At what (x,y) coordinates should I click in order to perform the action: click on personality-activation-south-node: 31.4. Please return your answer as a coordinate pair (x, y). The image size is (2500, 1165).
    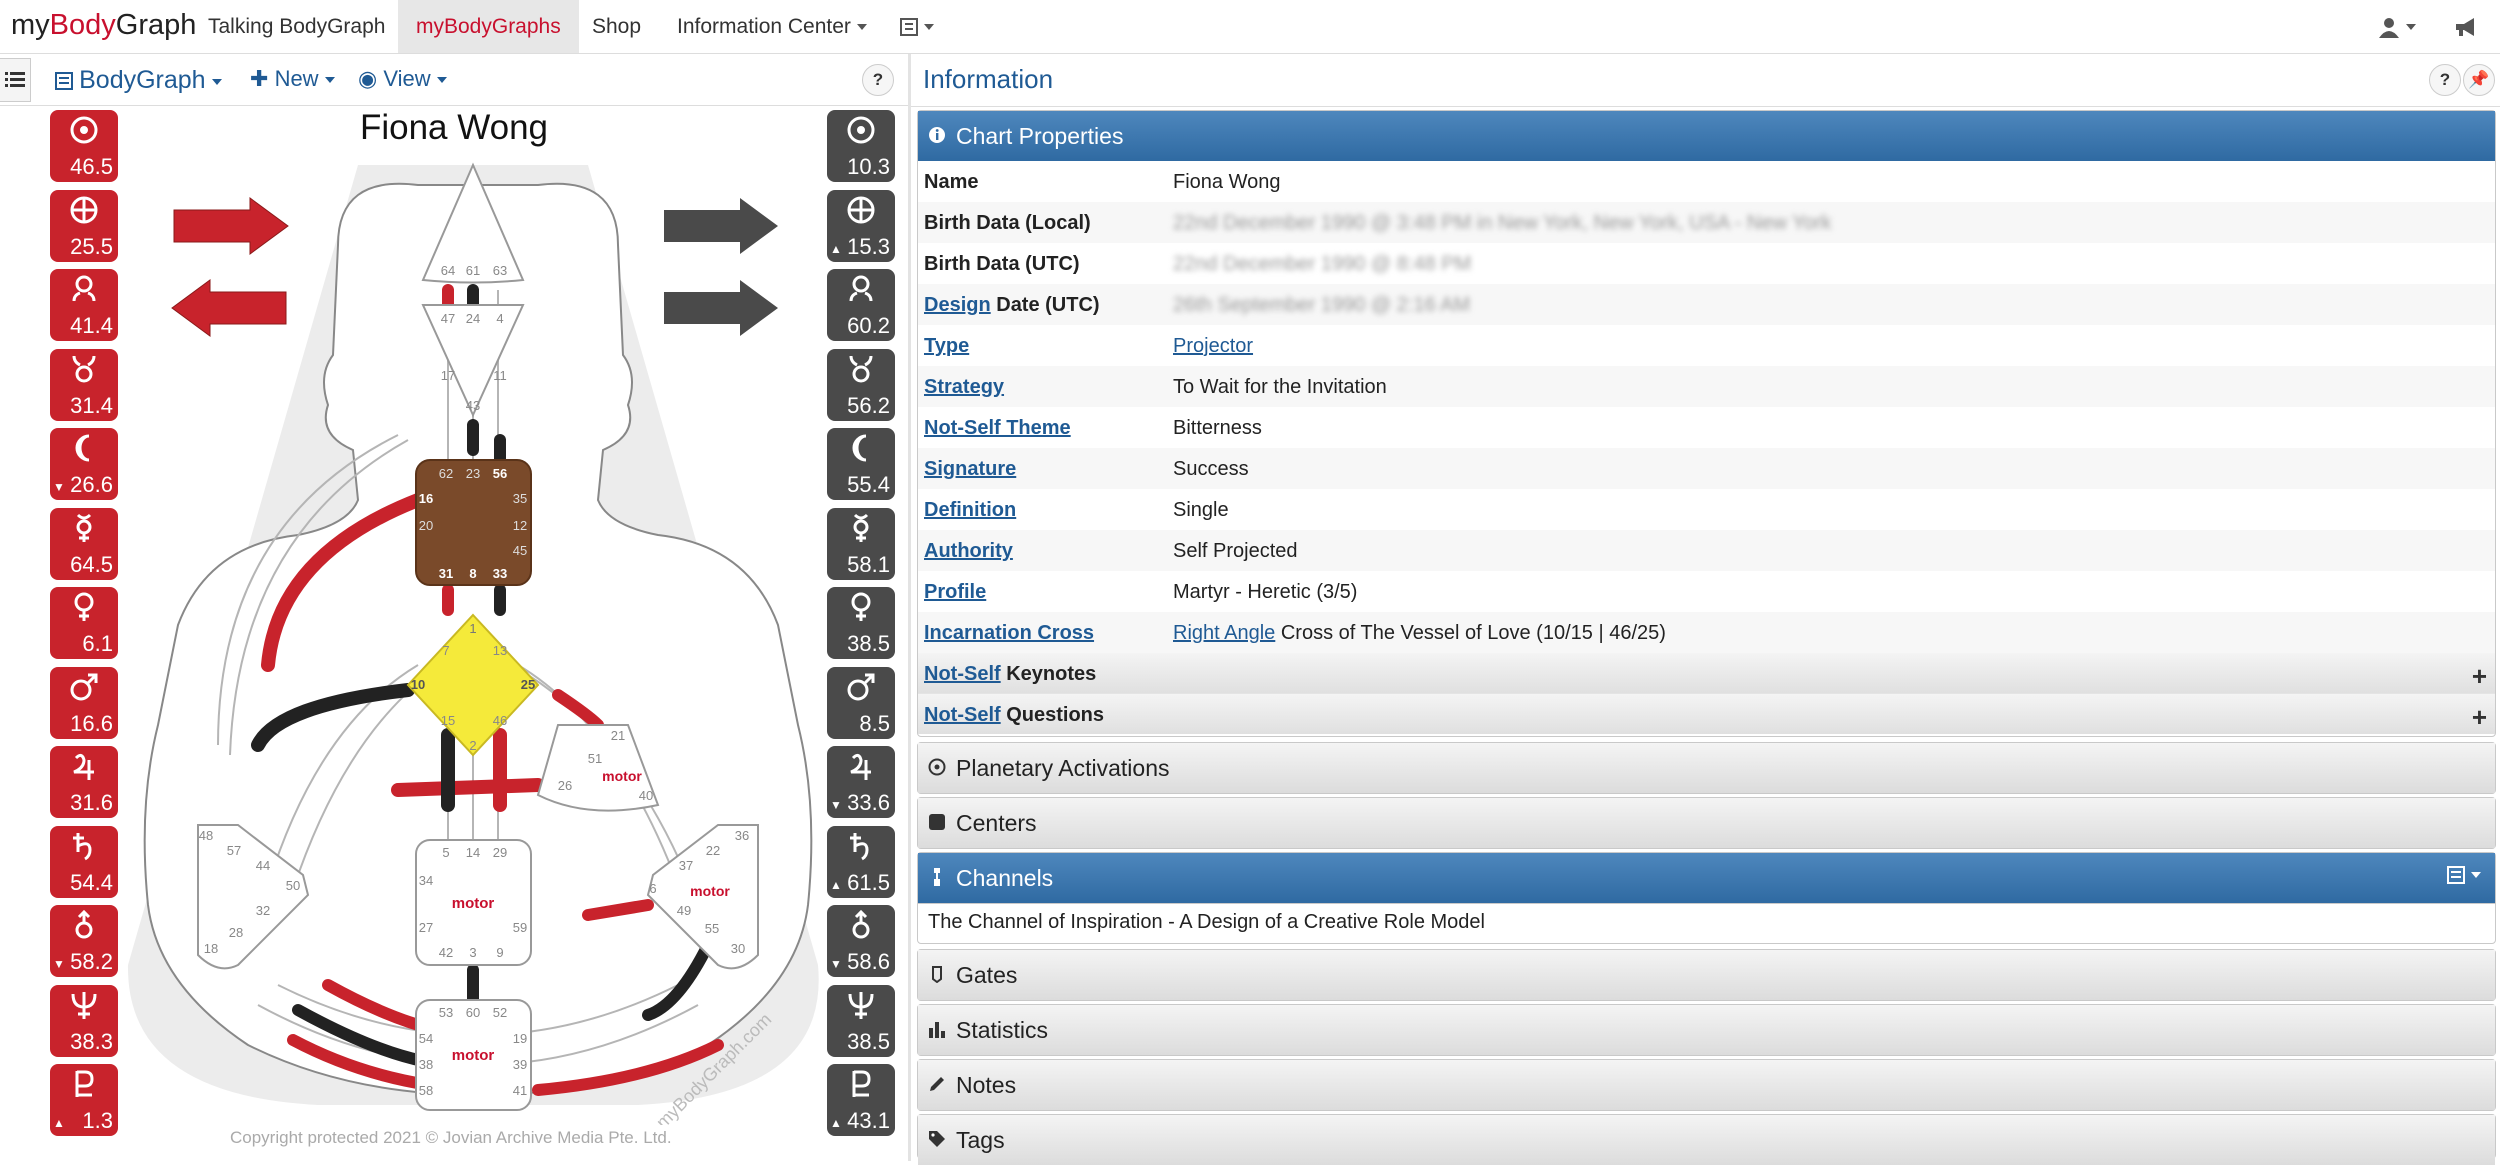
    Looking at the image, I should click on (84, 384).